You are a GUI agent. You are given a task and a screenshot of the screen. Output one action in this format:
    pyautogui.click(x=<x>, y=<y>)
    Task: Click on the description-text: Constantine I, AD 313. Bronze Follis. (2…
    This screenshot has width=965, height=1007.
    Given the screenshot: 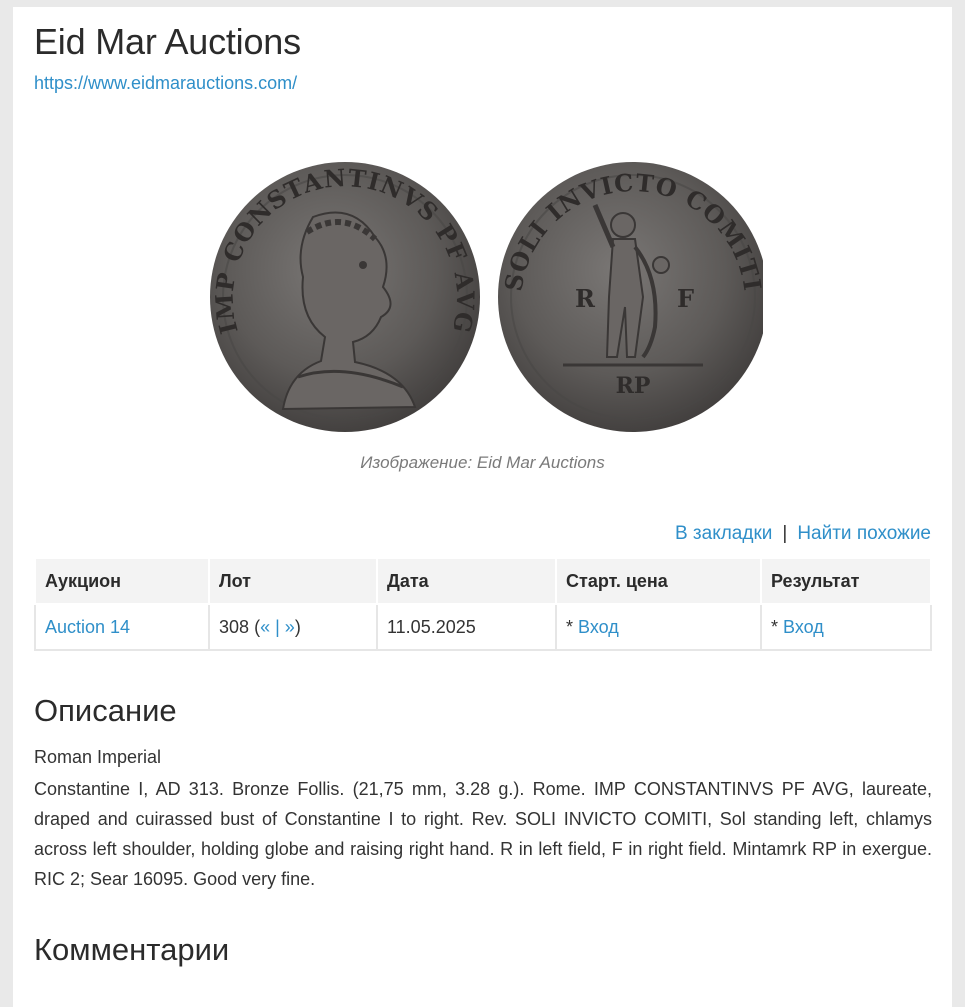 What is the action you would take?
    pyautogui.click(x=483, y=834)
    